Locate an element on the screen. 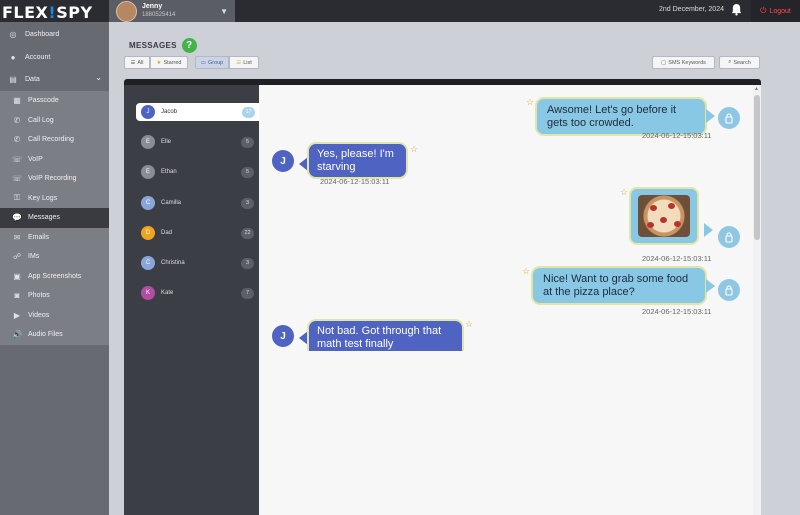 The height and width of the screenshot is (515, 800). profile-dropdown: Jenny 1880525414 ▼ is located at coordinates (172, 11).